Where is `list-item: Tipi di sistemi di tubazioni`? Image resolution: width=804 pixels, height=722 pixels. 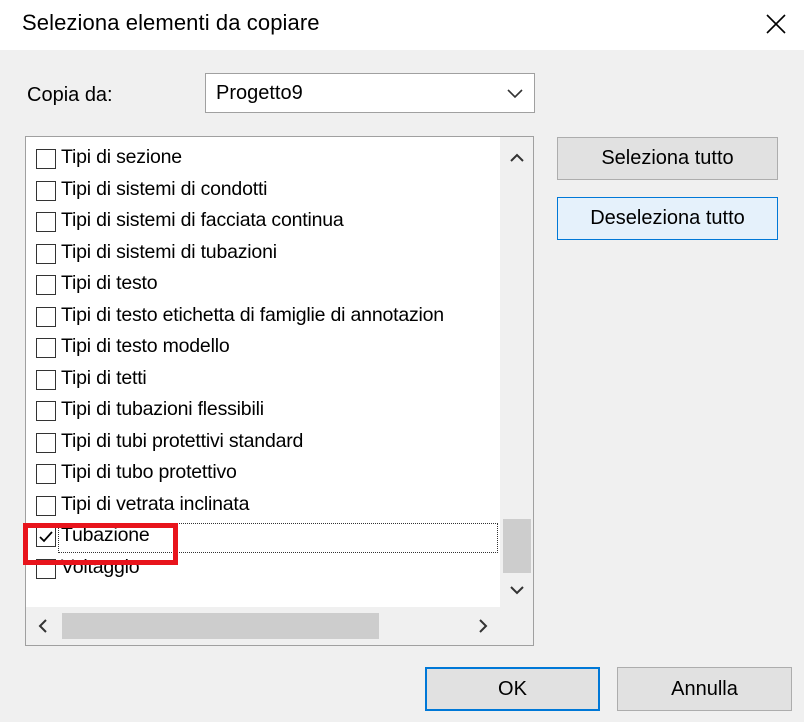
list-item: Tipi di sistemi di tubazioni is located at coordinates (263, 255).